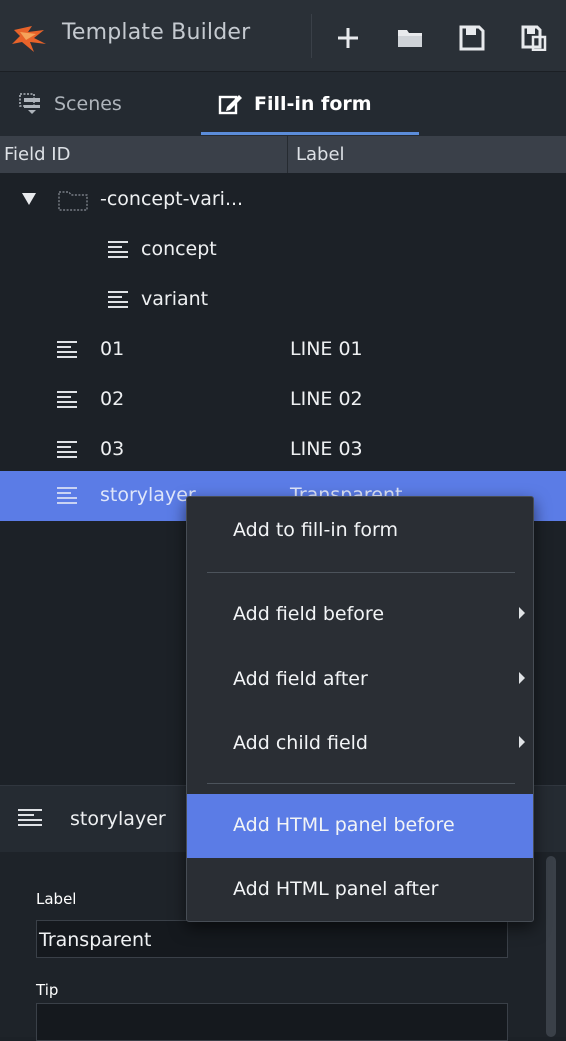 Image resolution: width=566 pixels, height=1041 pixels. I want to click on tree-row-id: 03, so click(112, 449).